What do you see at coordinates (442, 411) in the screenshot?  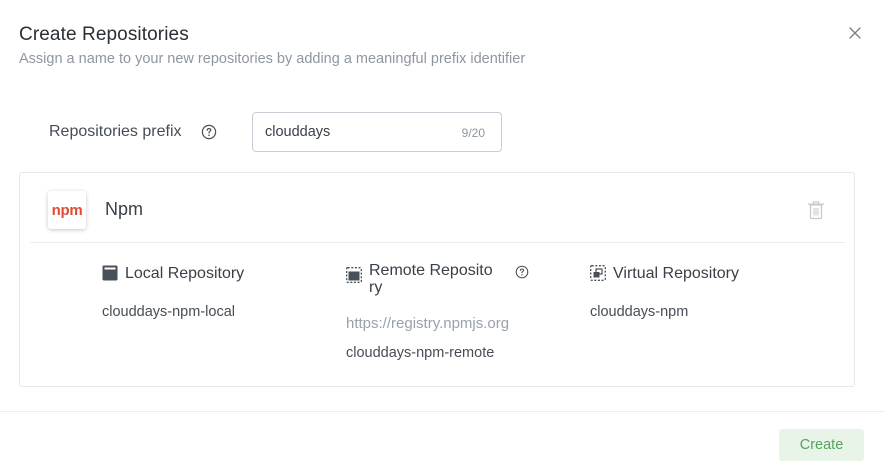 I see `footer-divider` at bounding box center [442, 411].